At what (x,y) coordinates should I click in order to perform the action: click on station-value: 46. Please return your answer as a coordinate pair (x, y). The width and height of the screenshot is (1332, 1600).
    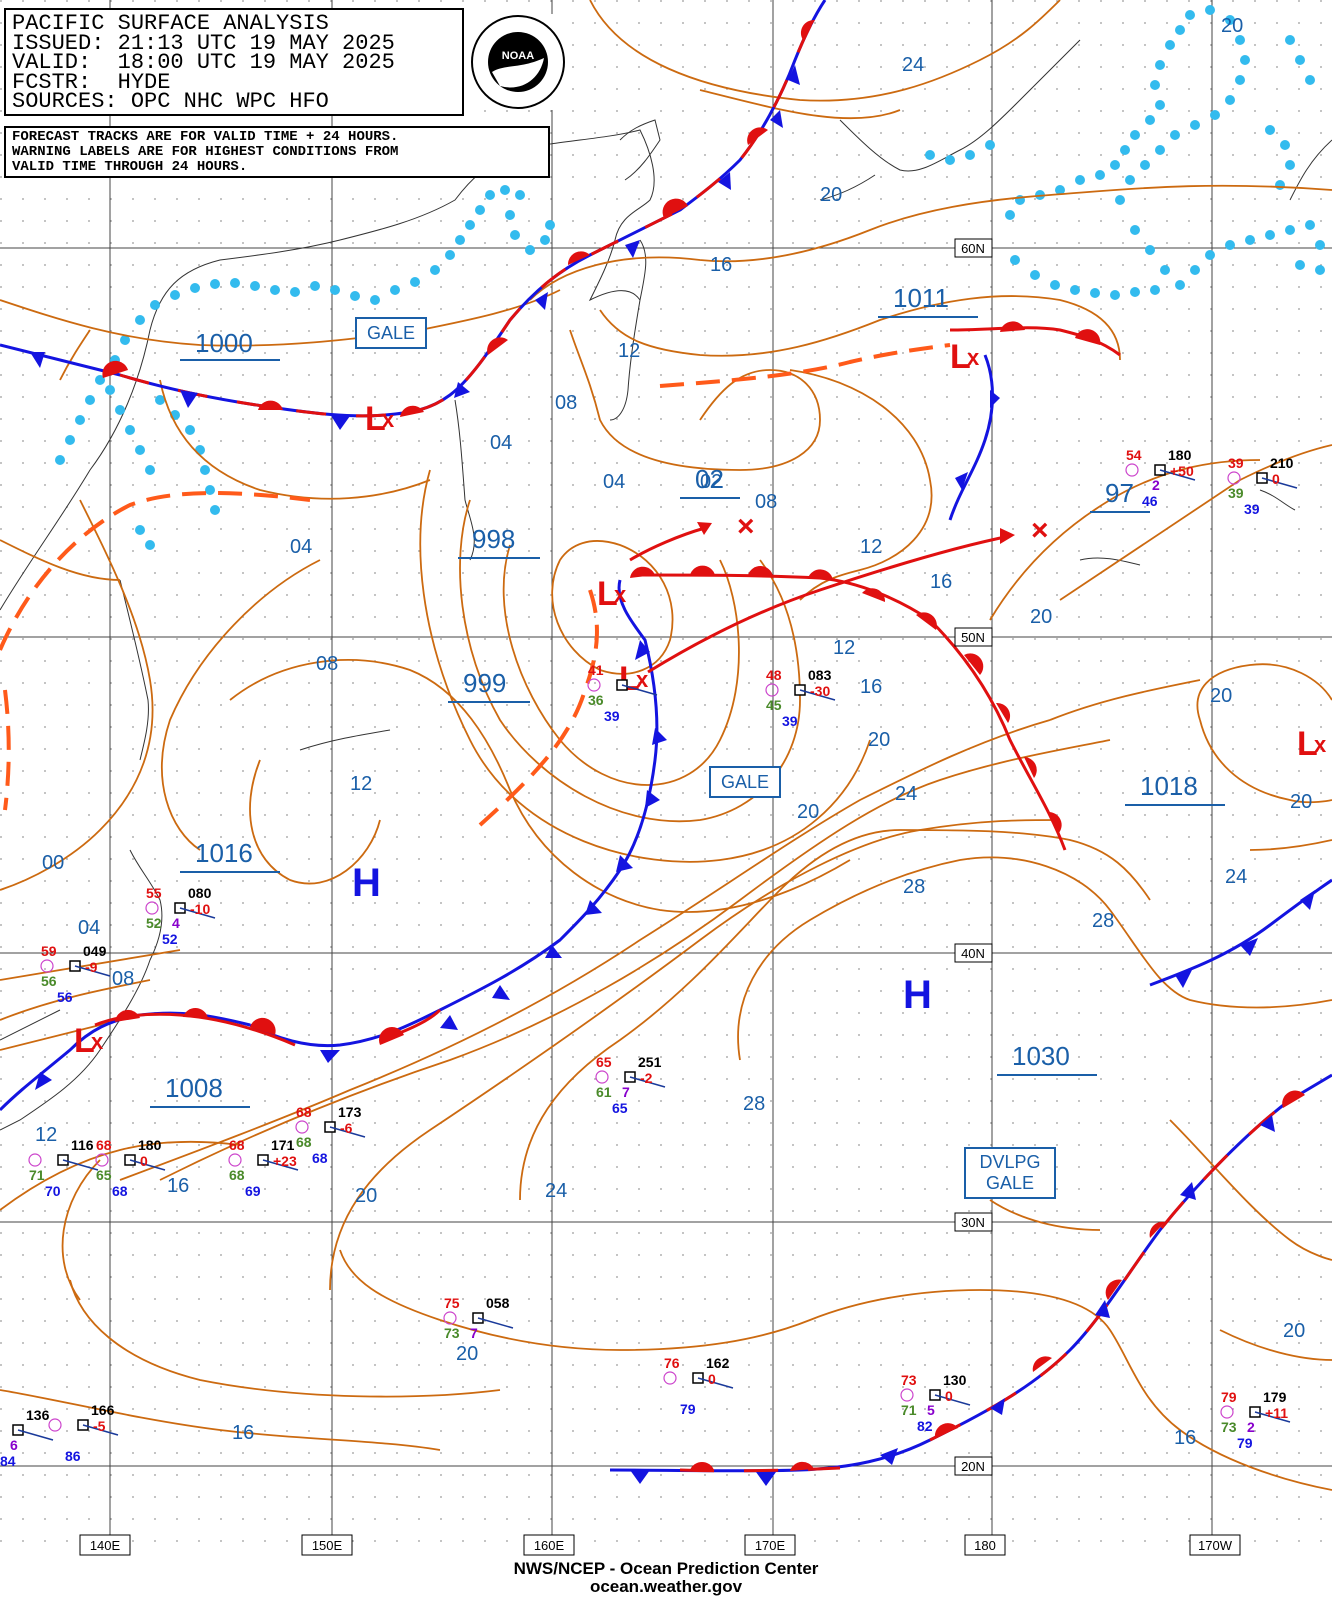
    Looking at the image, I should click on (1150, 501).